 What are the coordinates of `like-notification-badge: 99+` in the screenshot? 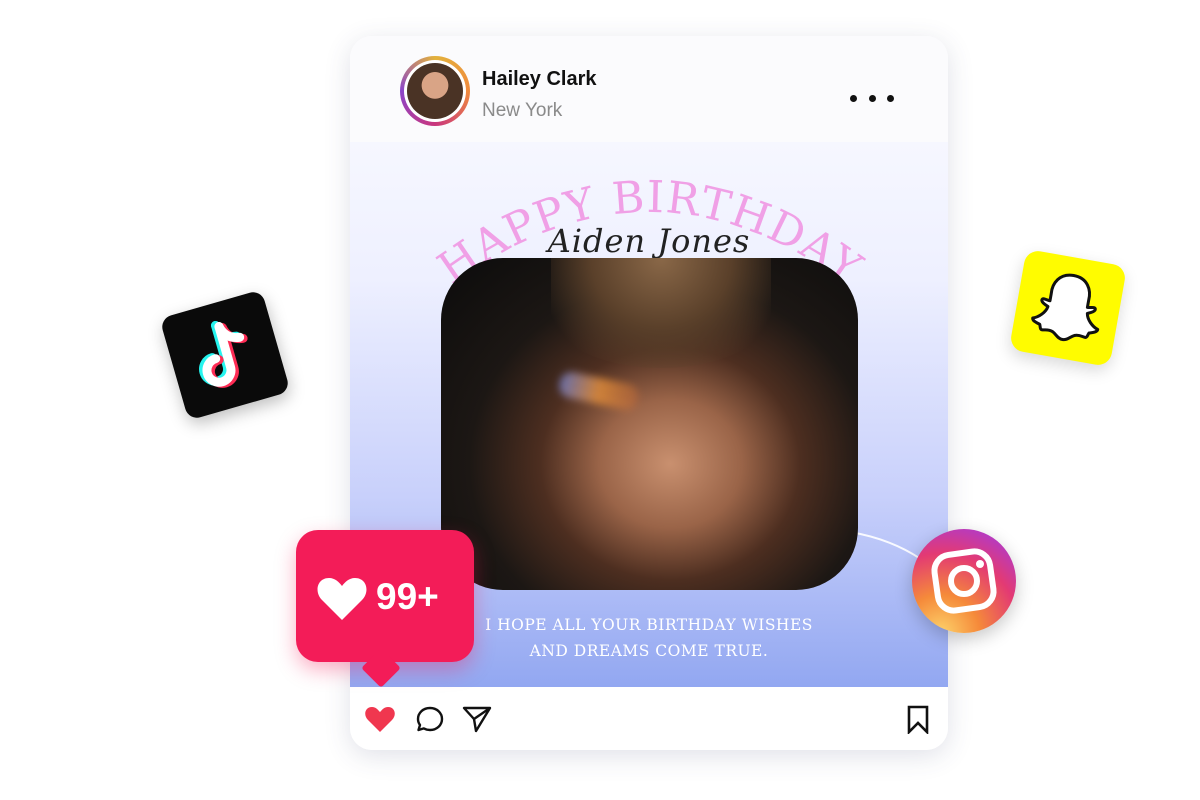 It's located at (385, 609).